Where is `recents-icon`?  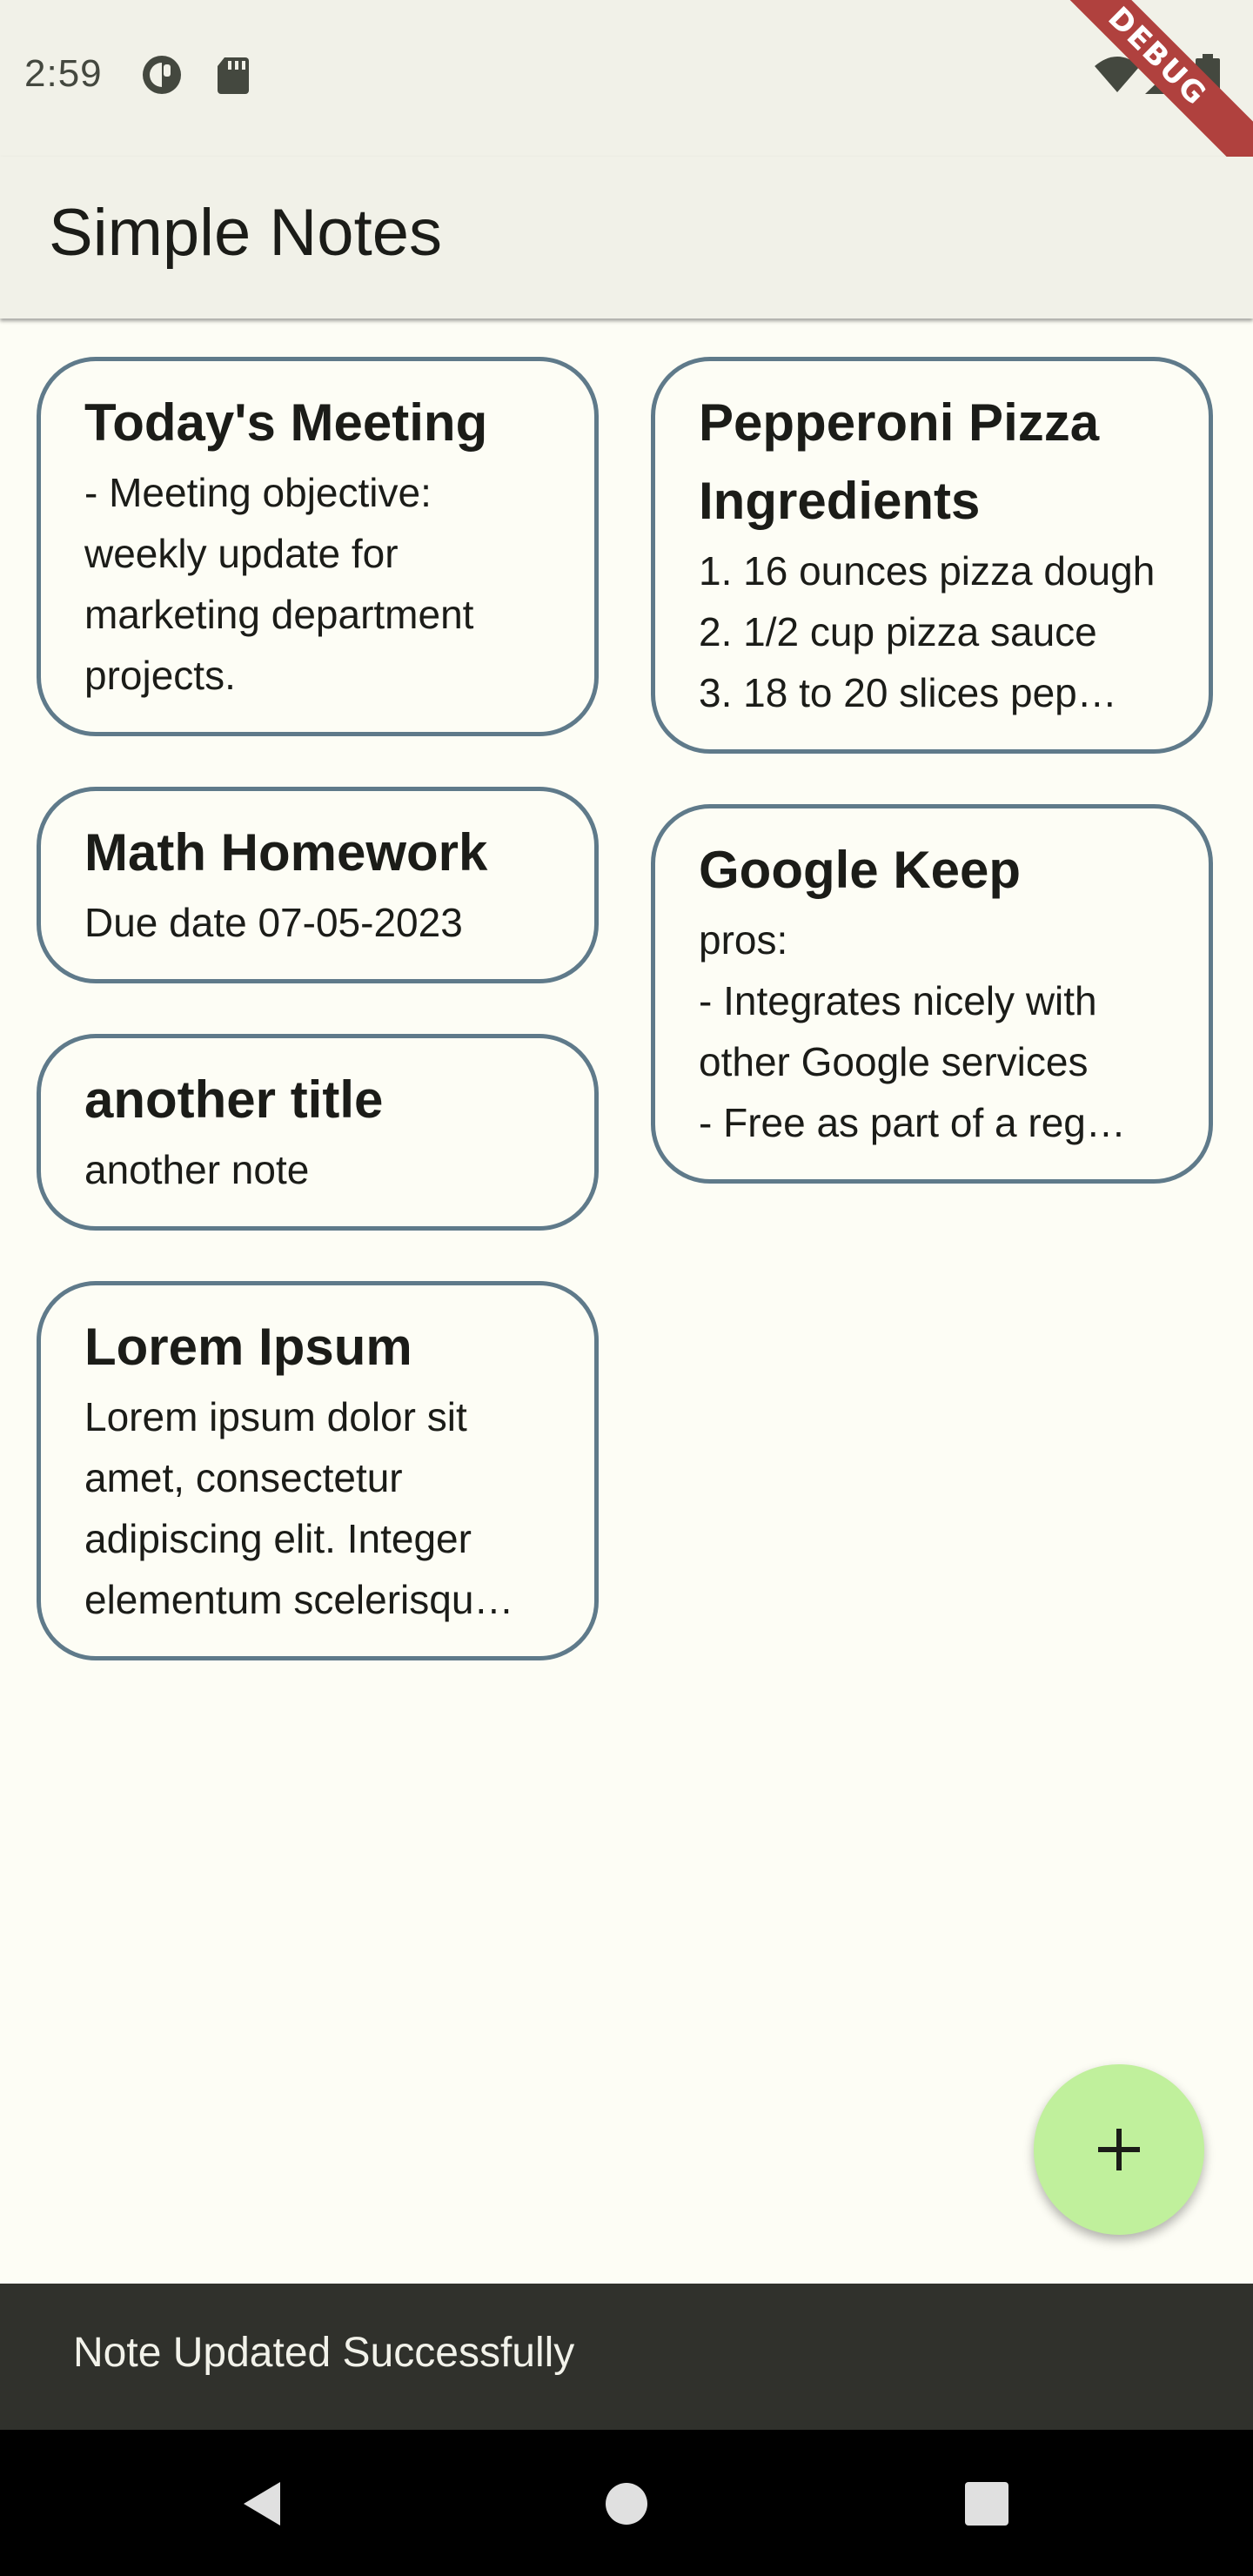 recents-icon is located at coordinates (986, 2504).